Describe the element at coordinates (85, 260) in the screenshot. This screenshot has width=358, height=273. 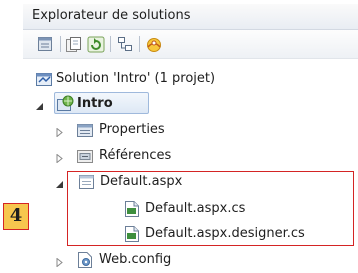
I see `config-file-icon` at that location.